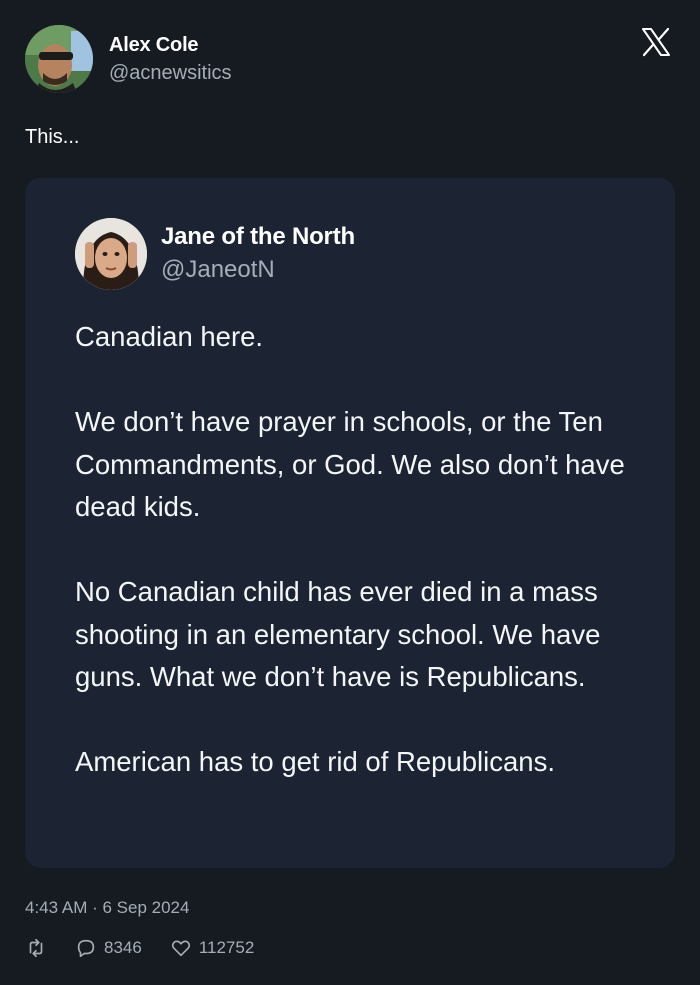 Image resolution: width=700 pixels, height=985 pixels. What do you see at coordinates (258, 270) in the screenshot?
I see `quoted-author-handle: @JaneotN` at bounding box center [258, 270].